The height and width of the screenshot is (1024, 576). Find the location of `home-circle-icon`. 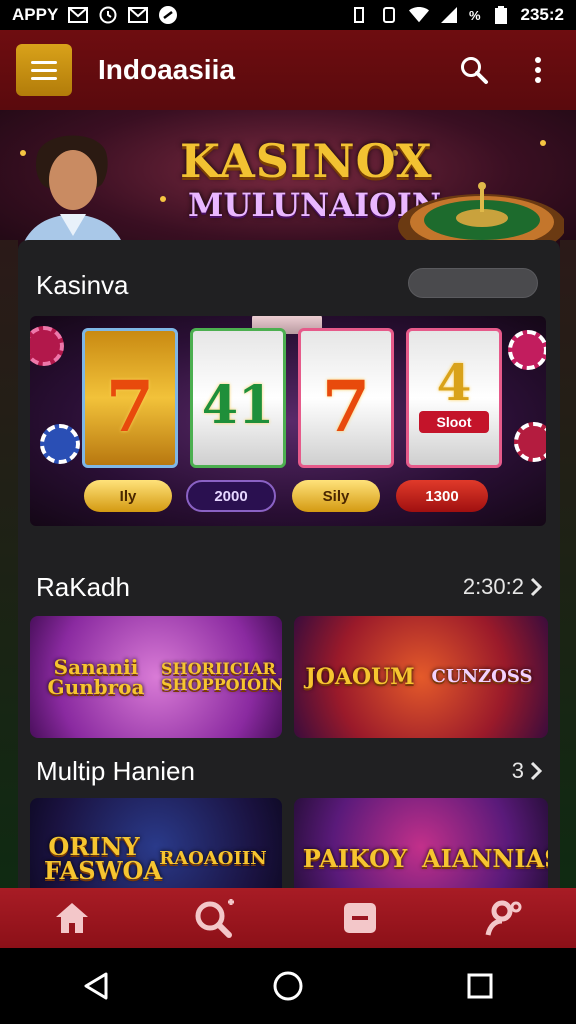

home-circle-icon is located at coordinates (288, 986).